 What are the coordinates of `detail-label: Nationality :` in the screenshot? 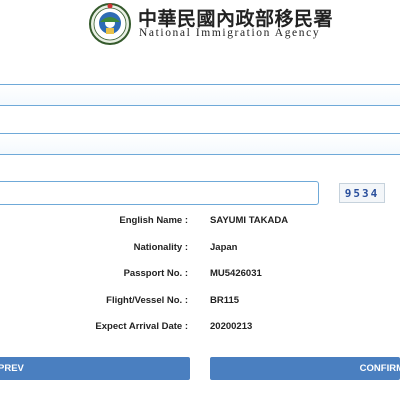 It's located at (160, 247).